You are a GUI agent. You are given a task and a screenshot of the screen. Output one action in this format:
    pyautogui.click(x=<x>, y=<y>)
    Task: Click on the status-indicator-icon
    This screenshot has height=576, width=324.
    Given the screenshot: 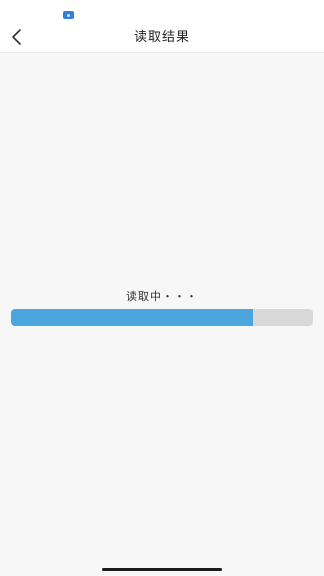 What is the action you would take?
    pyautogui.click(x=68, y=15)
    